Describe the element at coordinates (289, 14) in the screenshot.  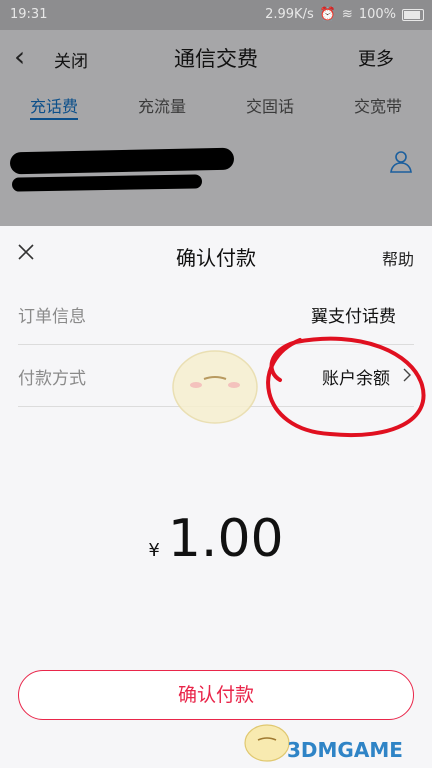
I see `network-speed: 2.99K/s` at that location.